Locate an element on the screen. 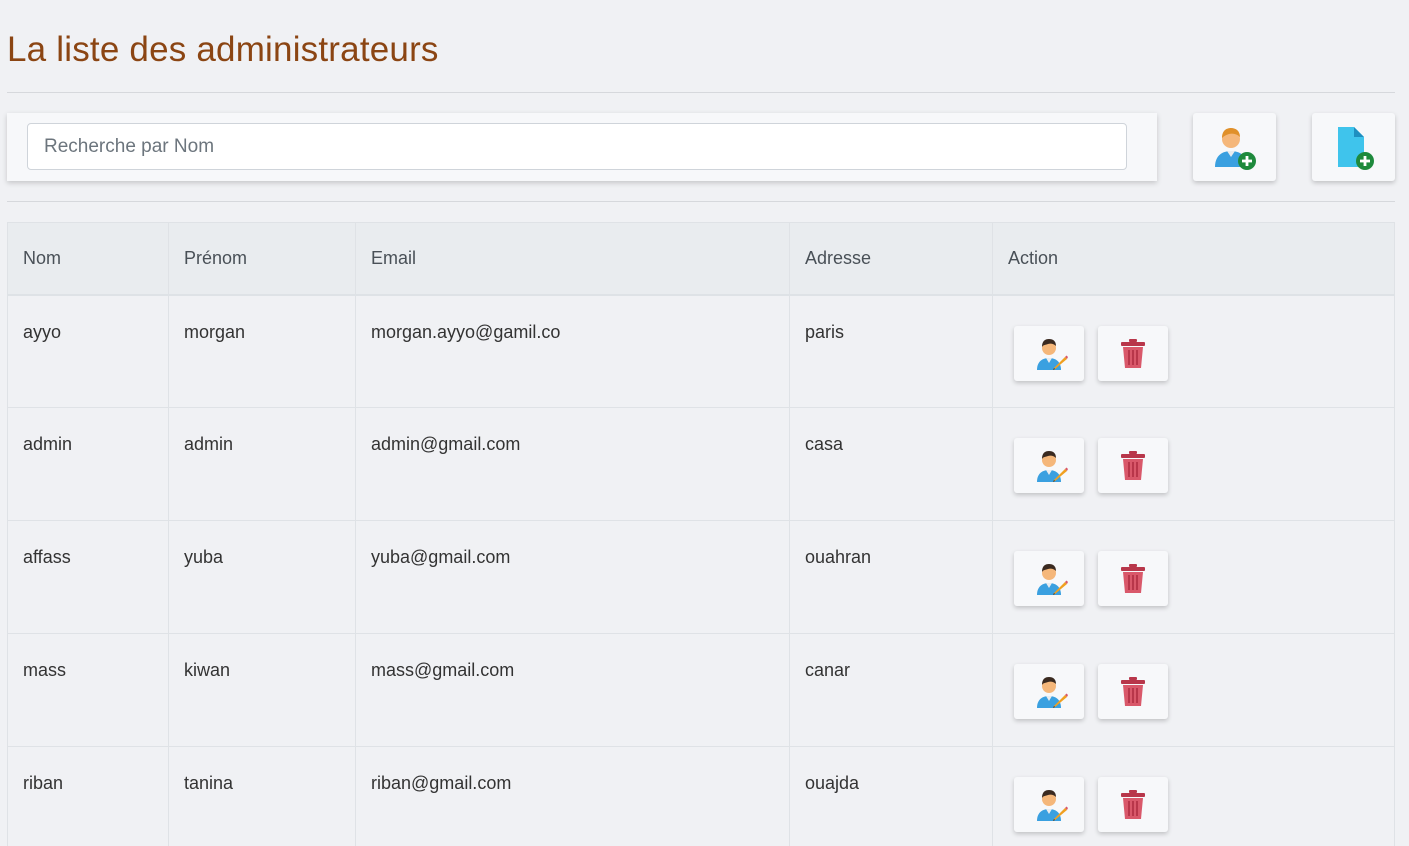 This screenshot has width=1409, height=846. cell-prenom: yuba is located at coordinates (262, 577).